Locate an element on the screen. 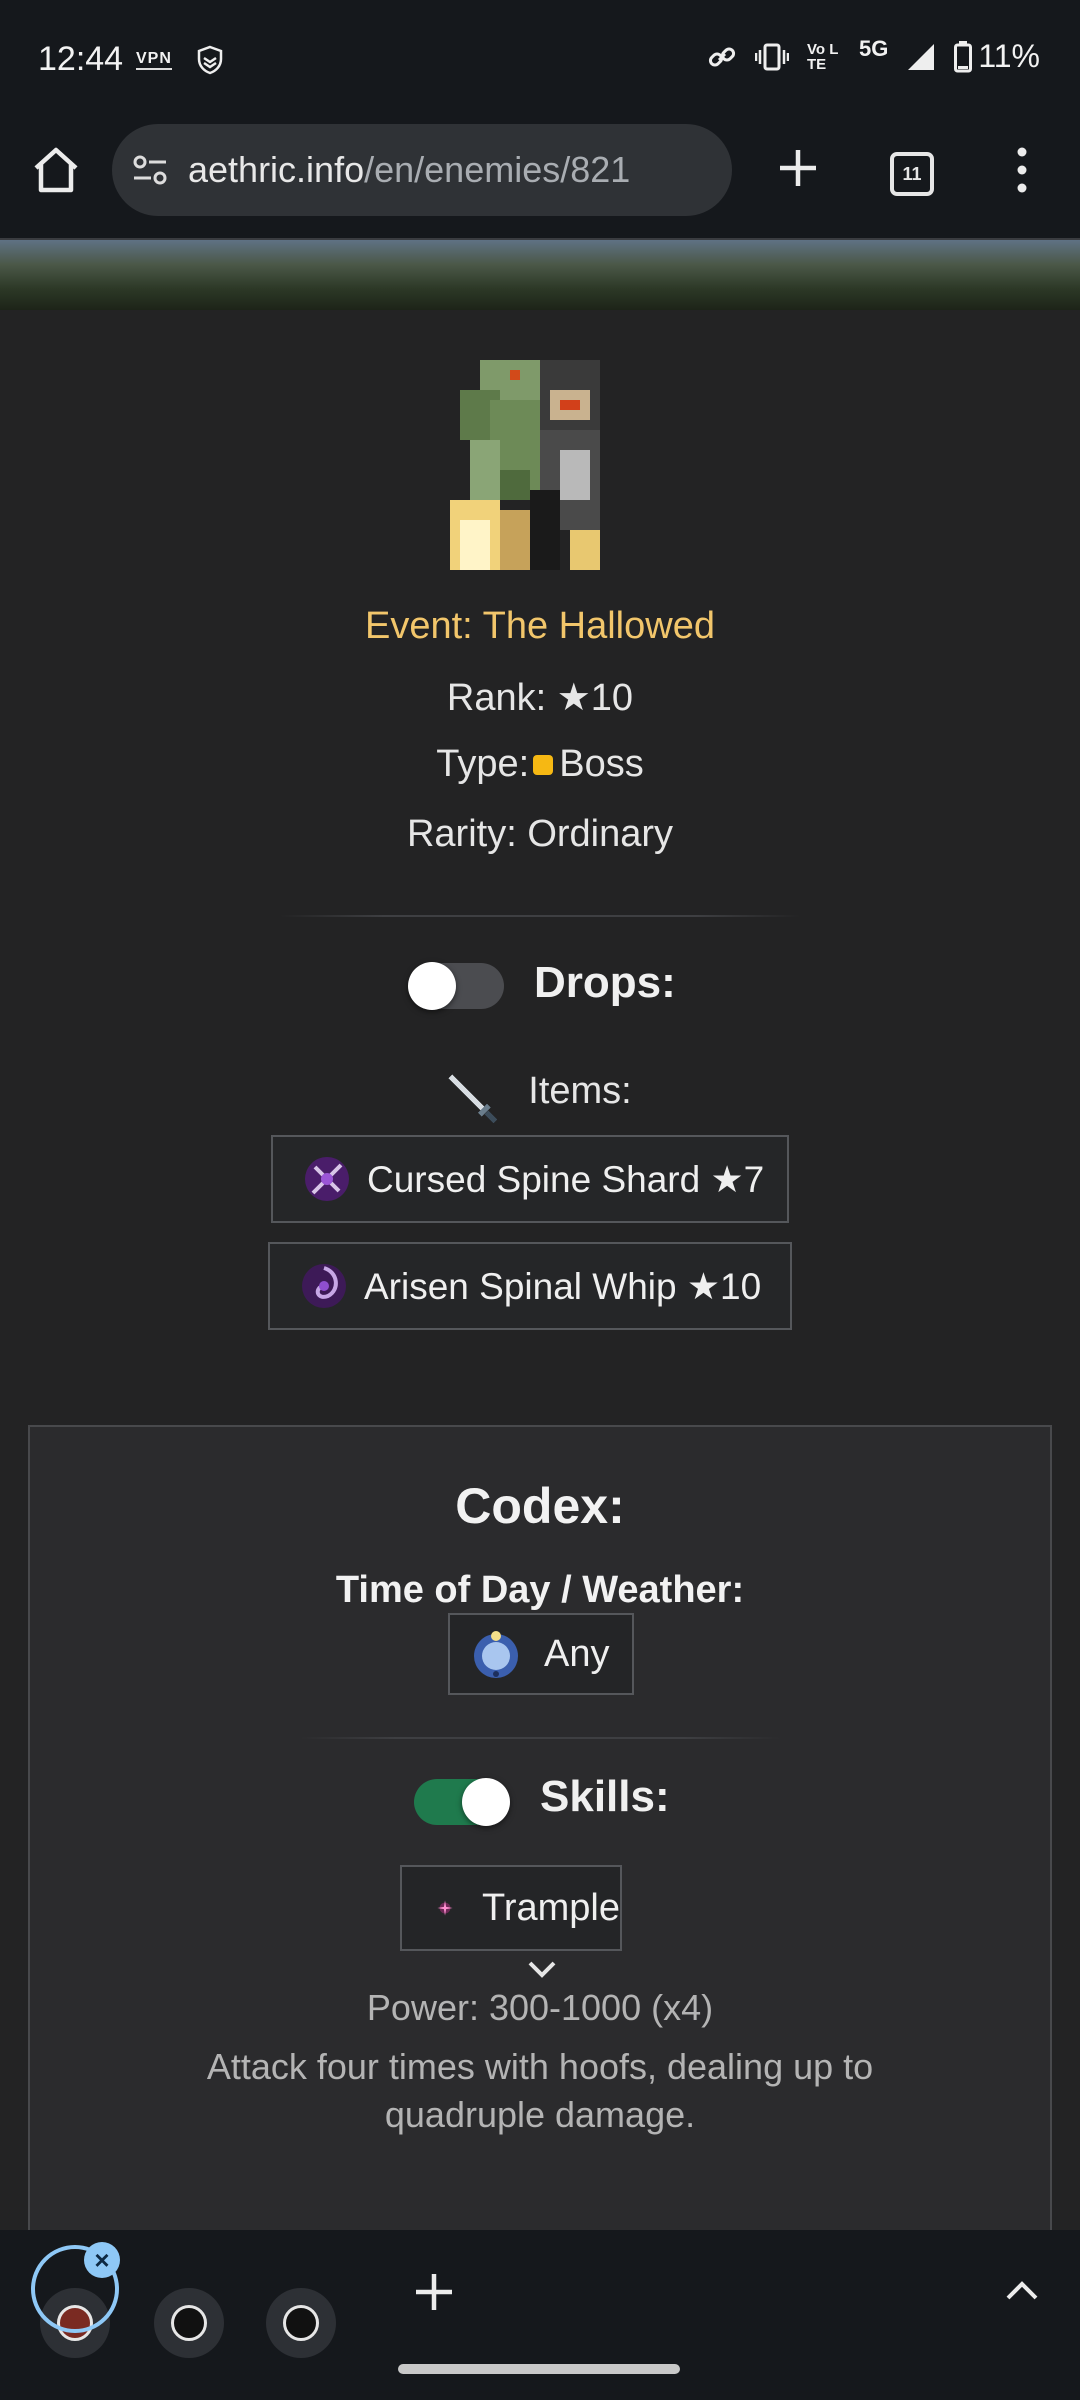 Image resolution: width=1080 pixels, height=2400 pixels. url-host: aethric.info is located at coordinates (276, 169).